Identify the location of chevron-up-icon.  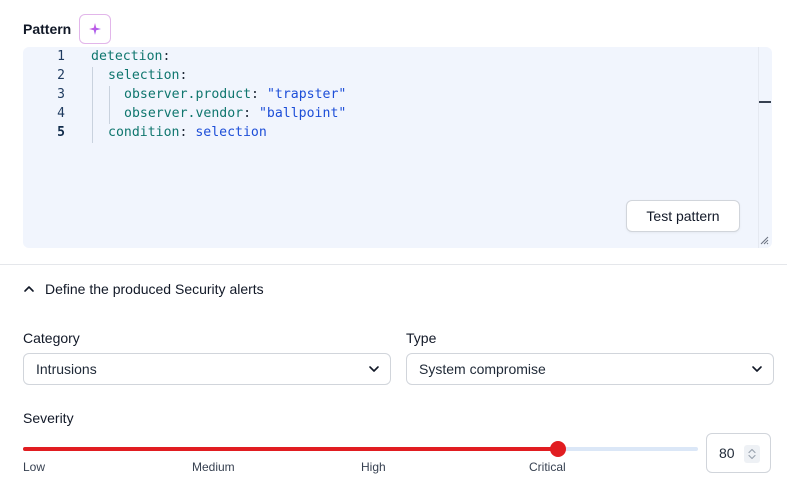
(29, 289).